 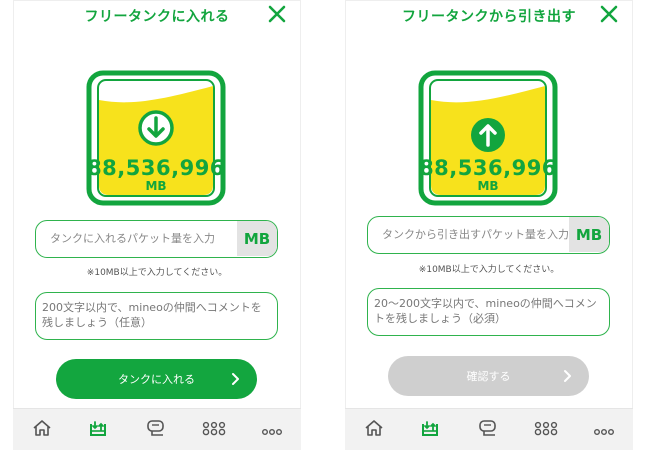 I want to click on panel-header: フリータンクに入れる, so click(x=157, y=16).